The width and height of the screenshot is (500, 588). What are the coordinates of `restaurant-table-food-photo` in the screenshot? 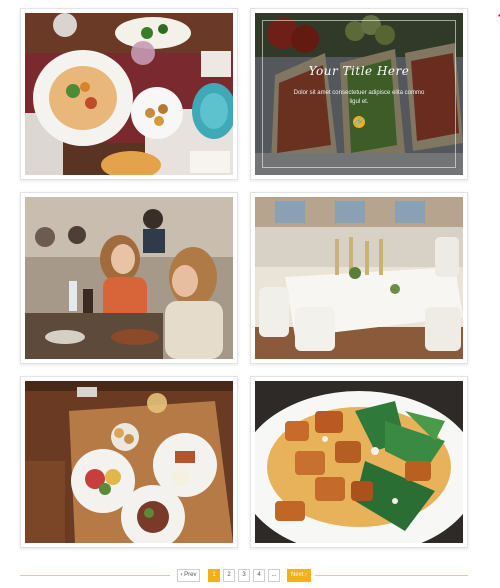 It's located at (129, 94).